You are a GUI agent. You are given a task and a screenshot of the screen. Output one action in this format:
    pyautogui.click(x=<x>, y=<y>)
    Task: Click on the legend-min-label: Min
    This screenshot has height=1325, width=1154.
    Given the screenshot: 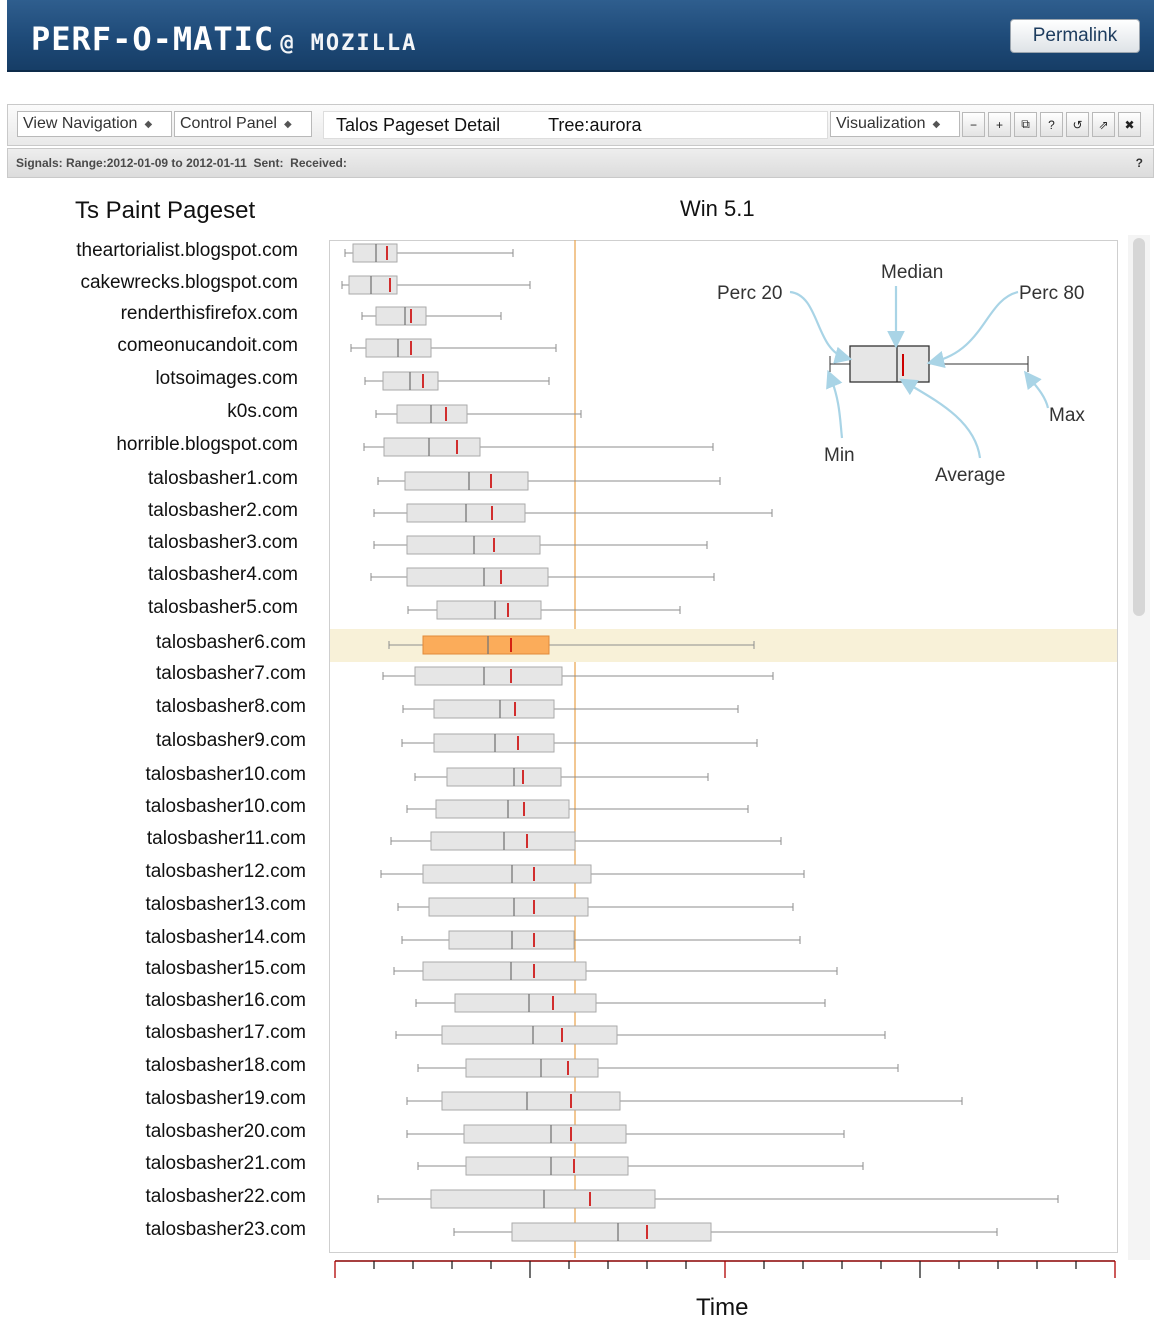 What is the action you would take?
    pyautogui.click(x=839, y=455)
    